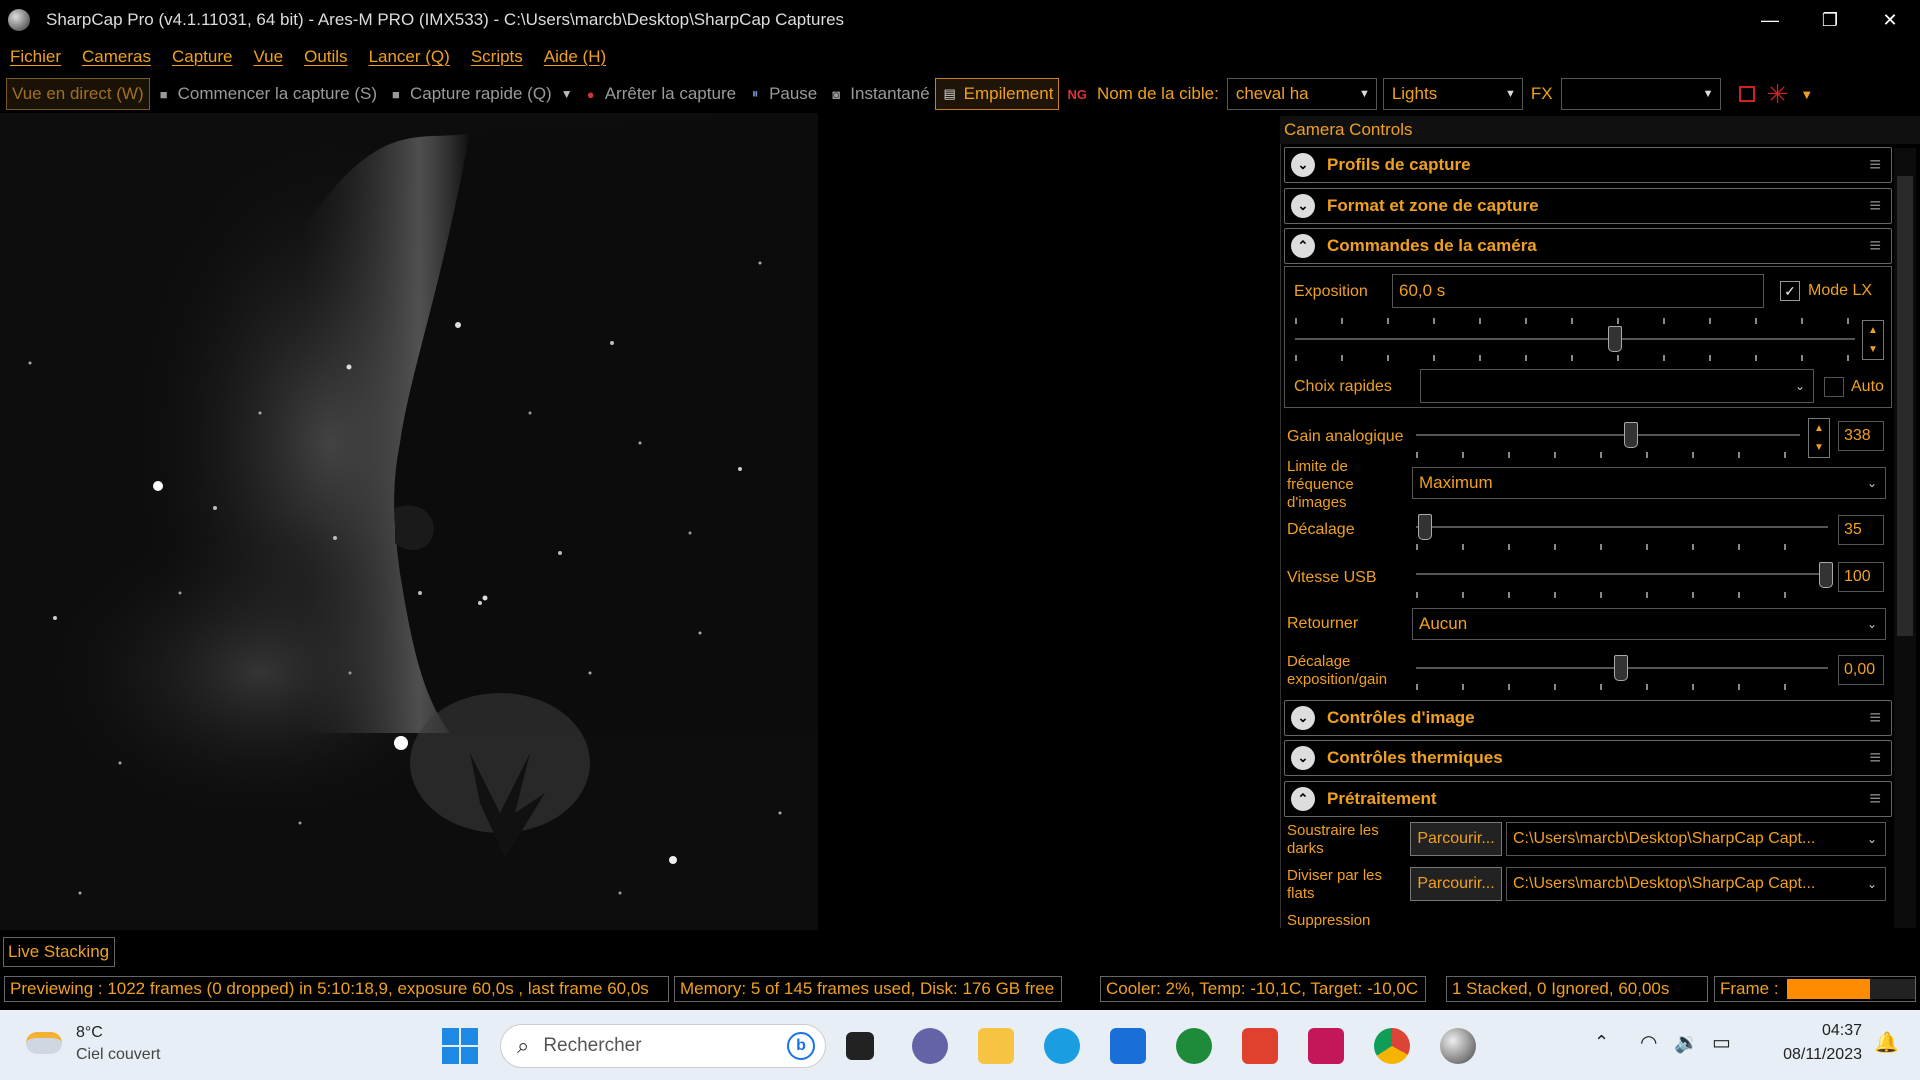 This screenshot has width=1920, height=1080. I want to click on file-explorer-icon, so click(996, 1046).